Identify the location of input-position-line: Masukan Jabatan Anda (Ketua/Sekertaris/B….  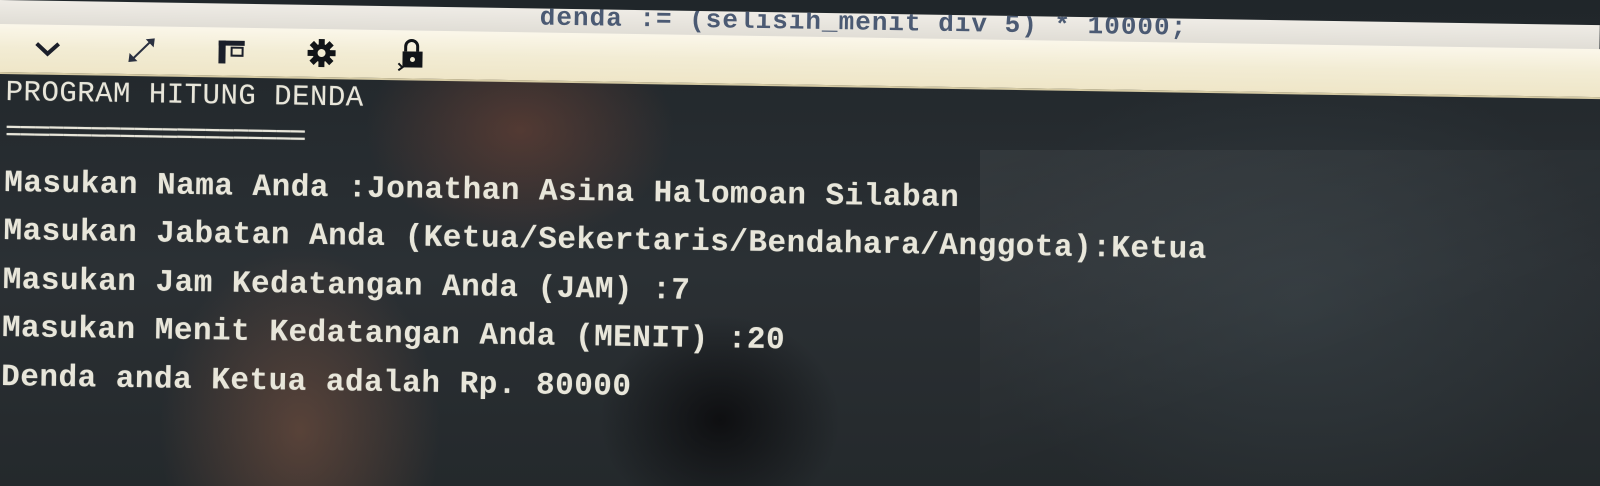
(605, 240).